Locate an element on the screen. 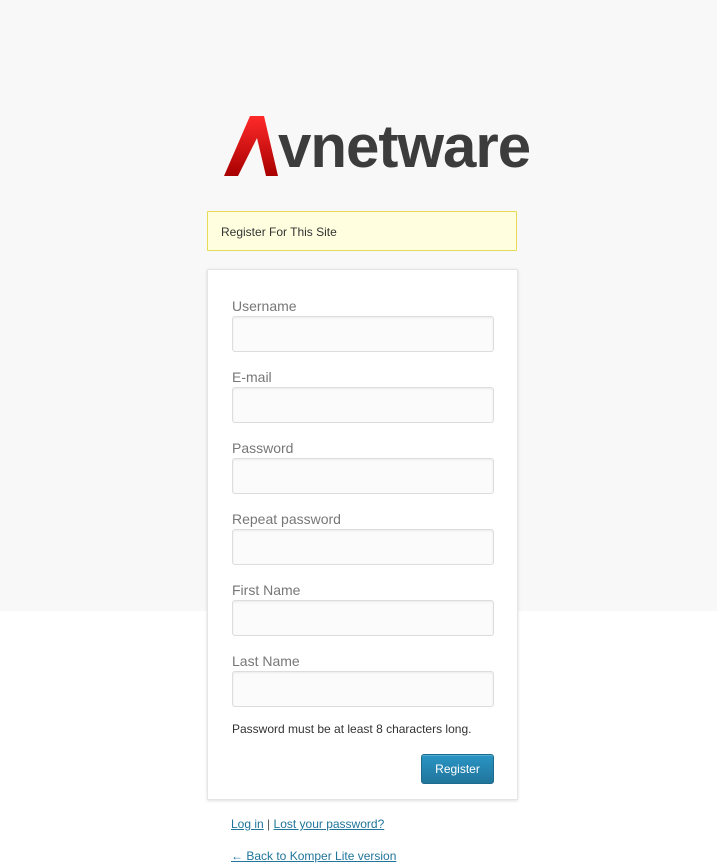 Image resolution: width=717 pixels, height=865 pixels. last-name-input is located at coordinates (363, 689).